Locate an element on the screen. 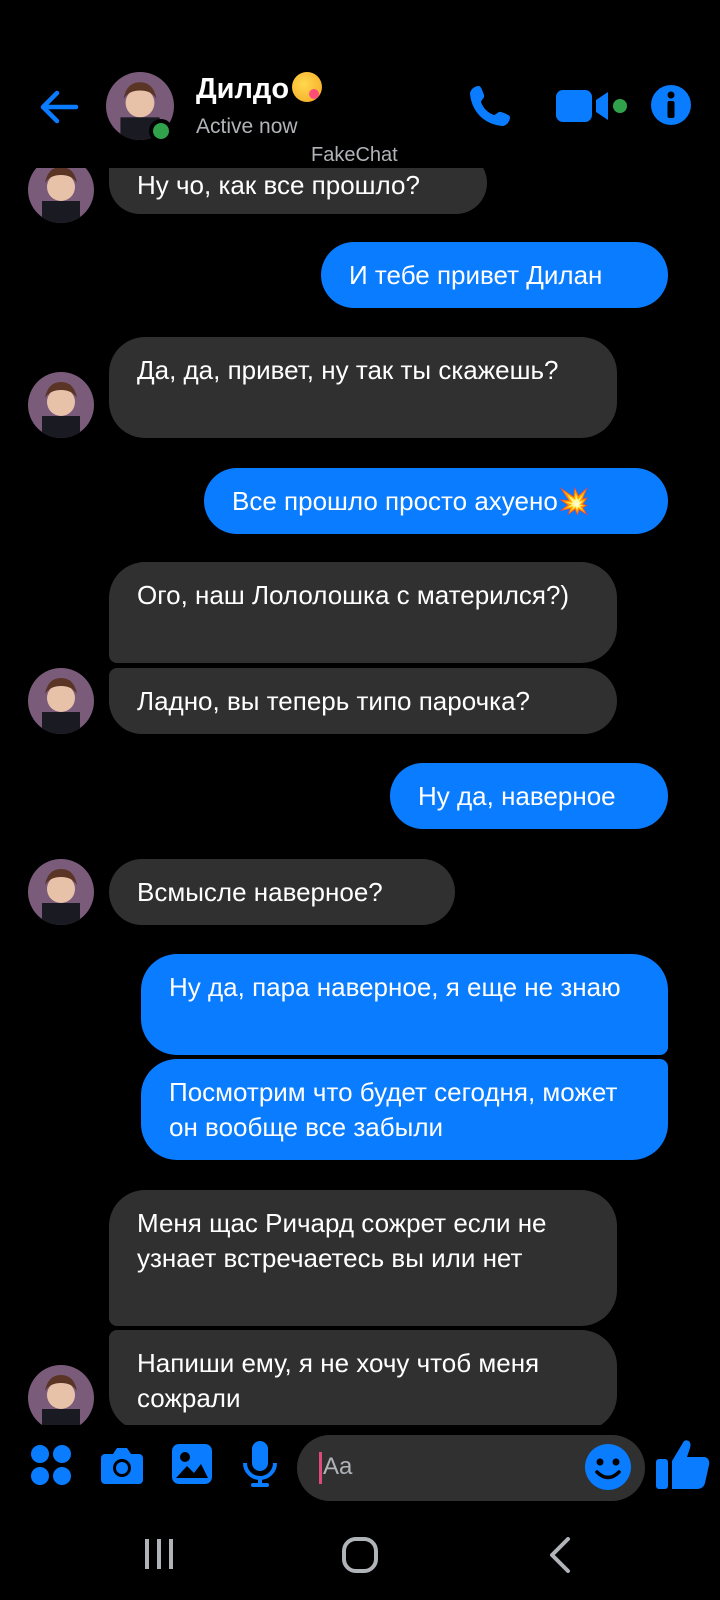 Image resolution: width=720 pixels, height=1600 pixels. message-bubble-outgoing: Ну да, наверное is located at coordinates (529, 796).